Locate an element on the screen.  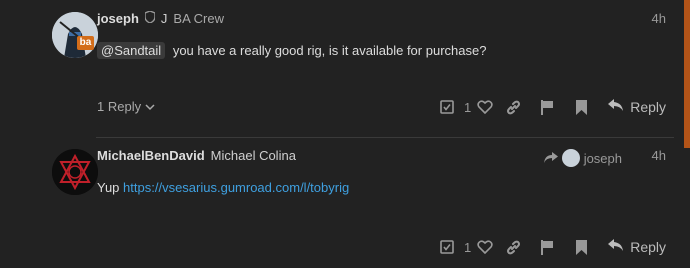
reply-to-username: joseph is located at coordinates (602, 158).